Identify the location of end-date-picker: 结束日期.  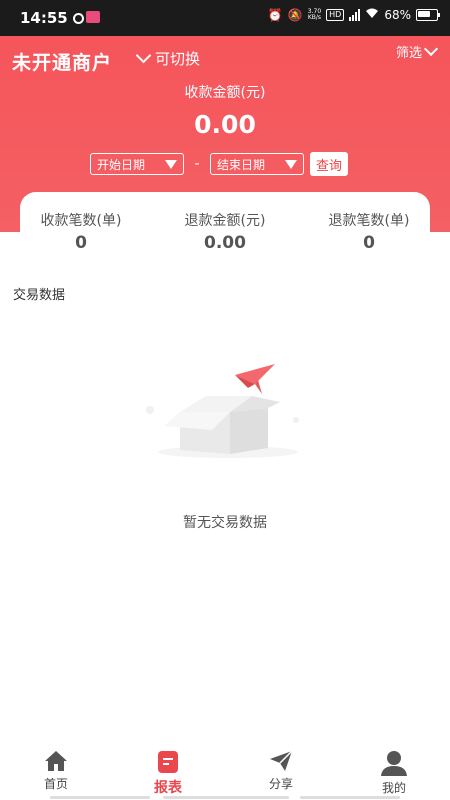
(257, 164).